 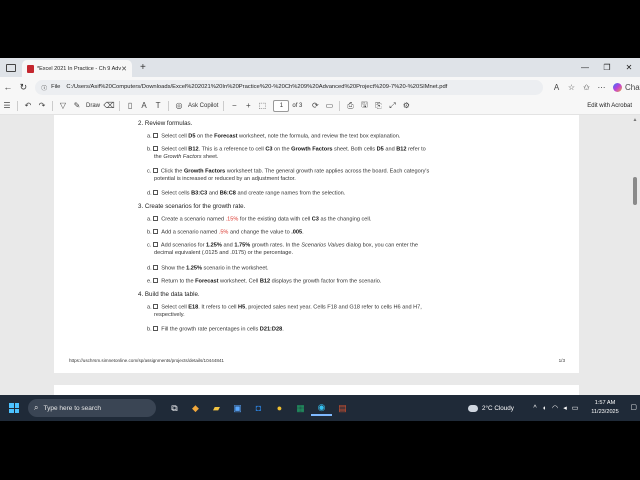 What do you see at coordinates (28, 105) in the screenshot?
I see `undo-icon: ↶` at bounding box center [28, 105].